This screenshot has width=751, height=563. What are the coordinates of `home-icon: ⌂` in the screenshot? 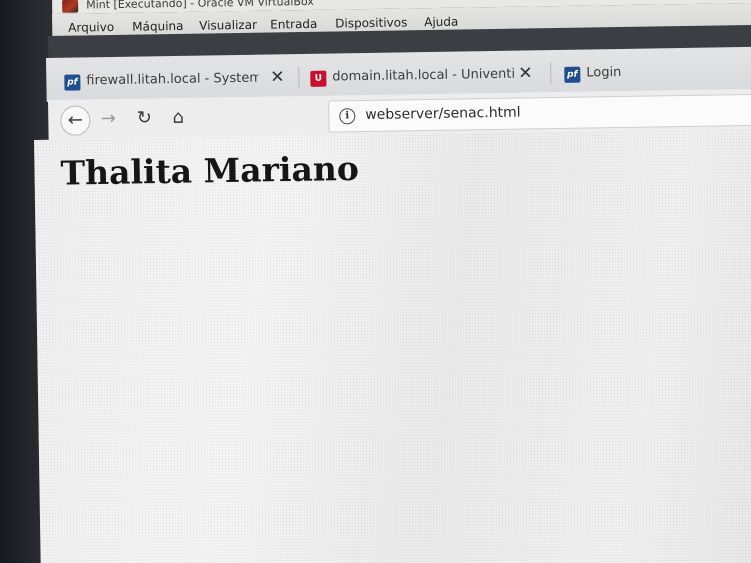 It's located at (178, 118).